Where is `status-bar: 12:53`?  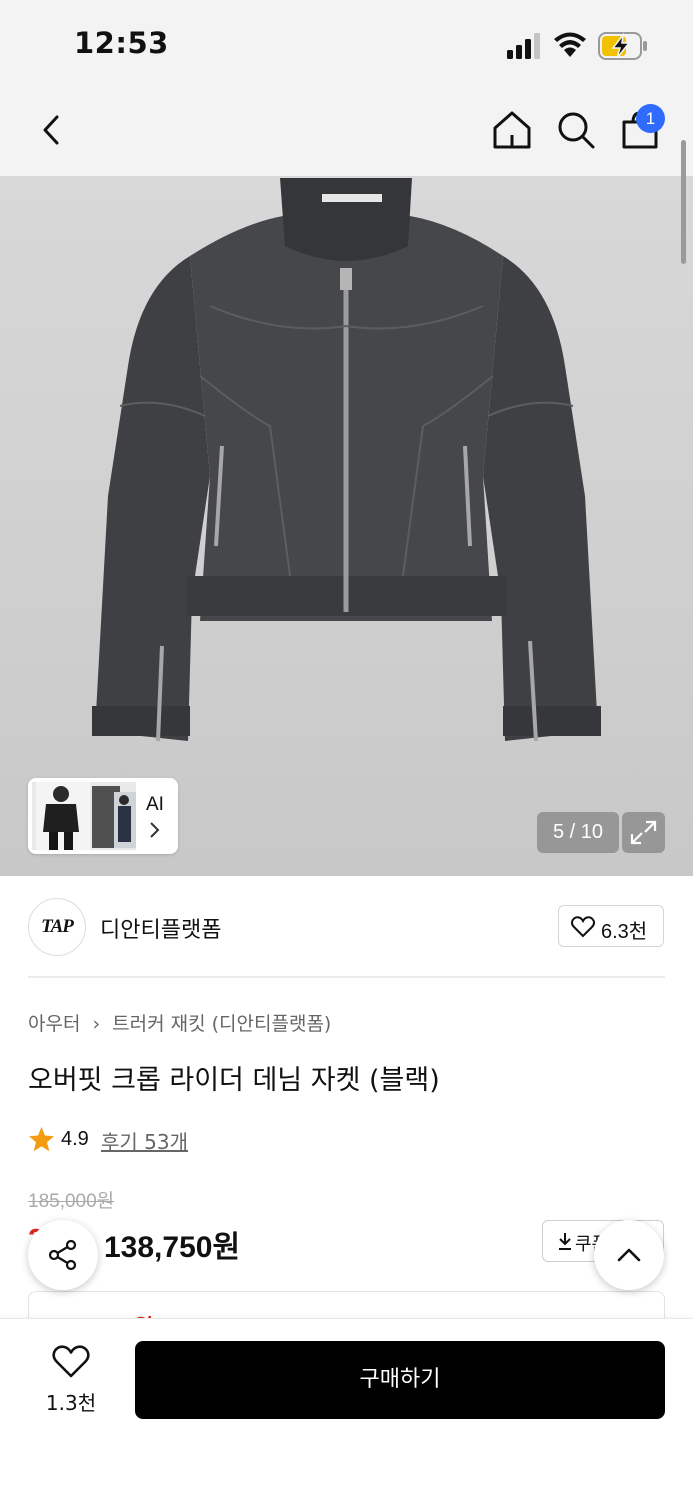 status-bar: 12:53 is located at coordinates (346, 45).